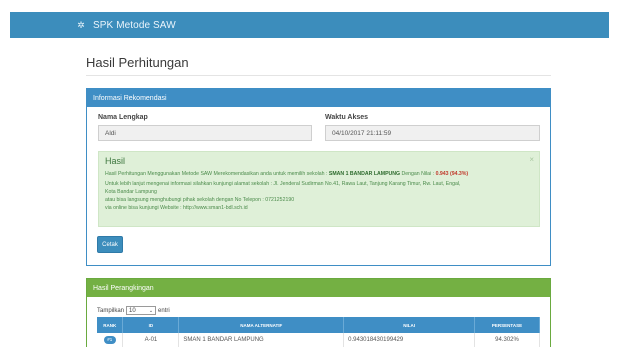  What do you see at coordinates (409, 325) in the screenshot?
I see `col-value-header: NILAI` at bounding box center [409, 325].